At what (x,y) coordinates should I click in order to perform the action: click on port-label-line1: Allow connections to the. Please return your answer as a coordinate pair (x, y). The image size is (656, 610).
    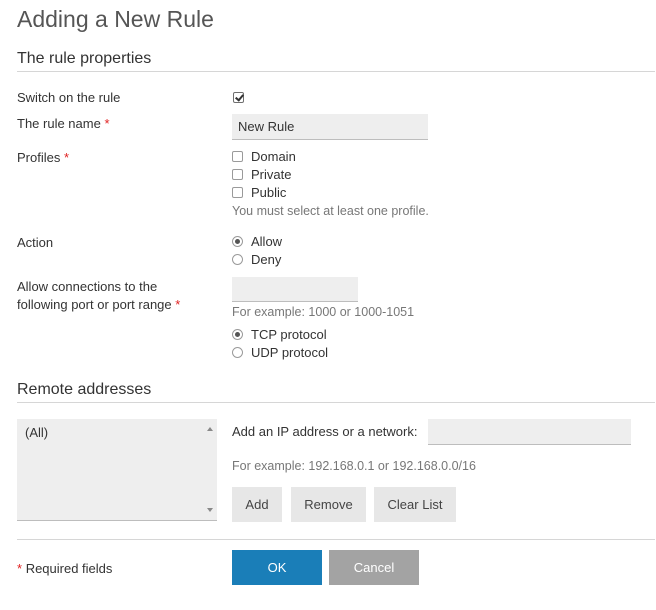
    Looking at the image, I should click on (87, 286).